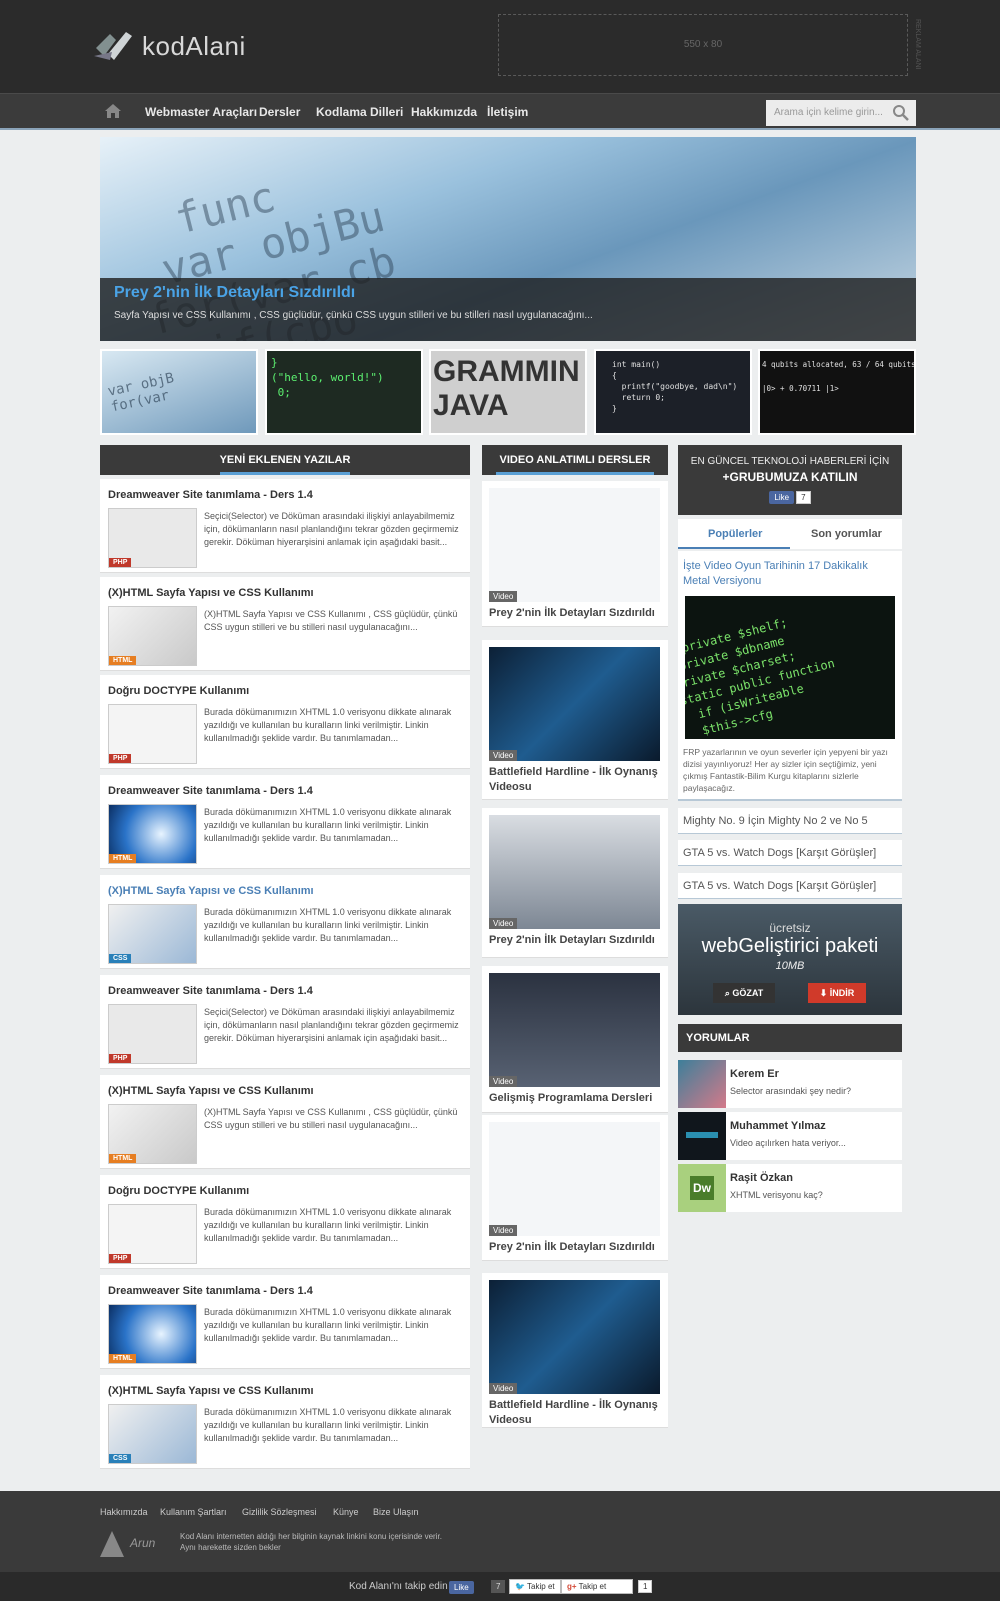 The width and height of the screenshot is (1000, 1601). I want to click on twitter-follow-button: 🐦 Takip et, so click(535, 1586).